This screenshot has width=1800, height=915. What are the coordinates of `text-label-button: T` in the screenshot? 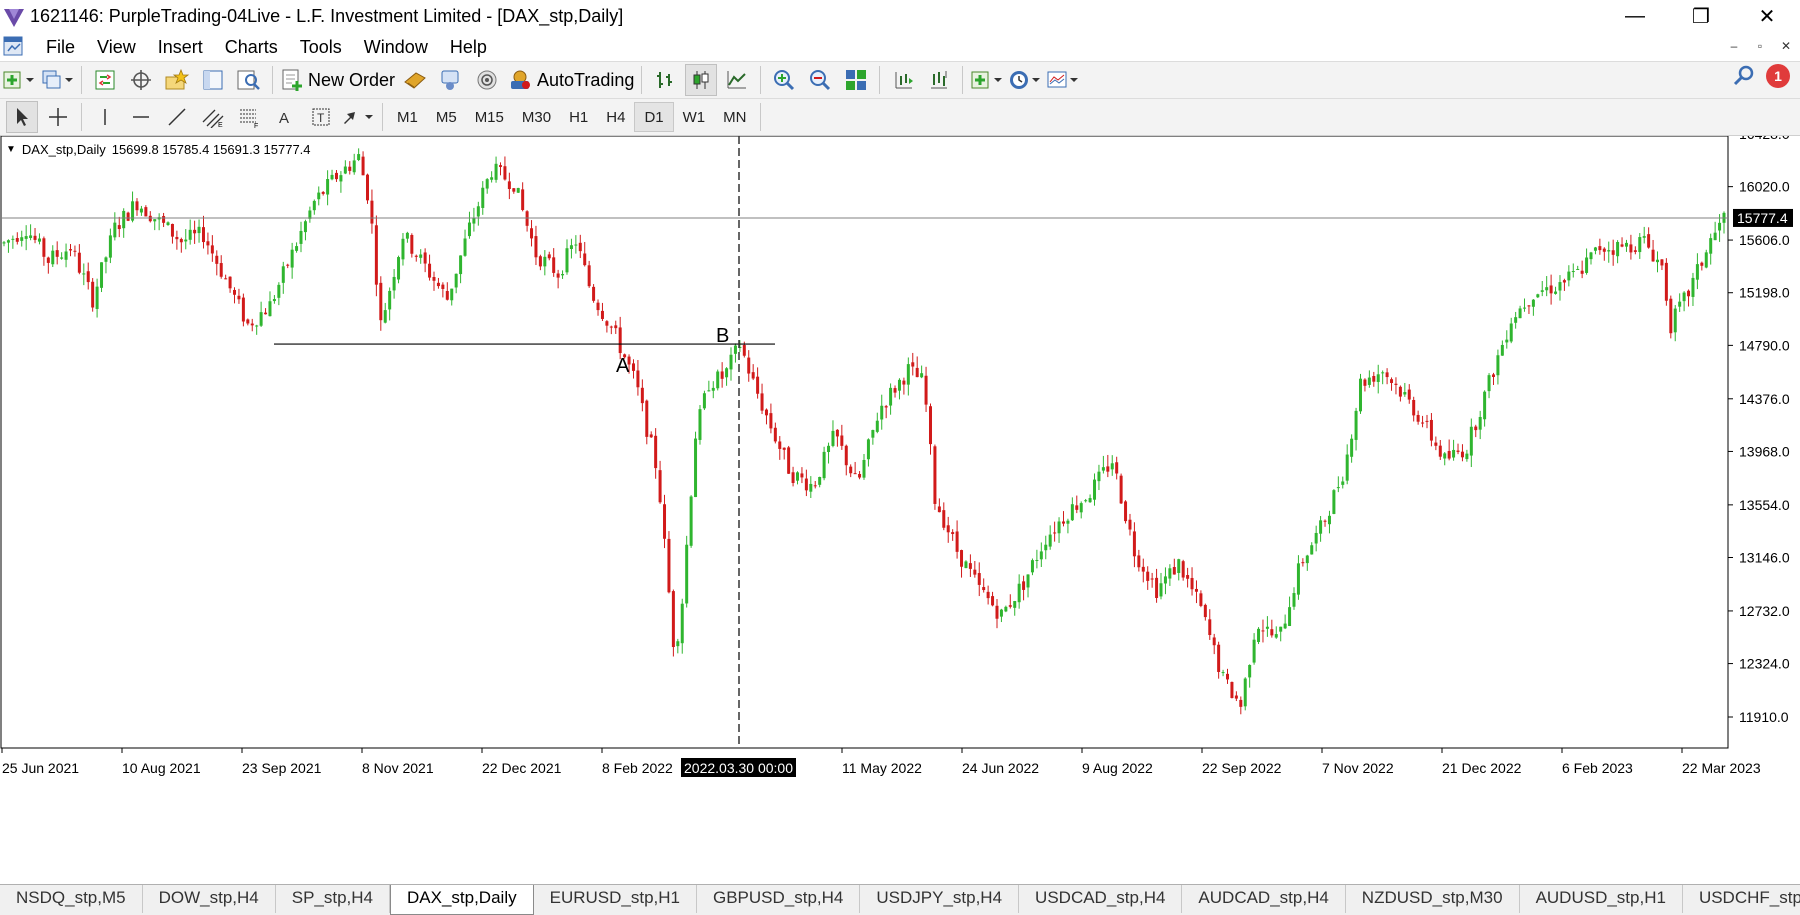 It's located at (321, 117).